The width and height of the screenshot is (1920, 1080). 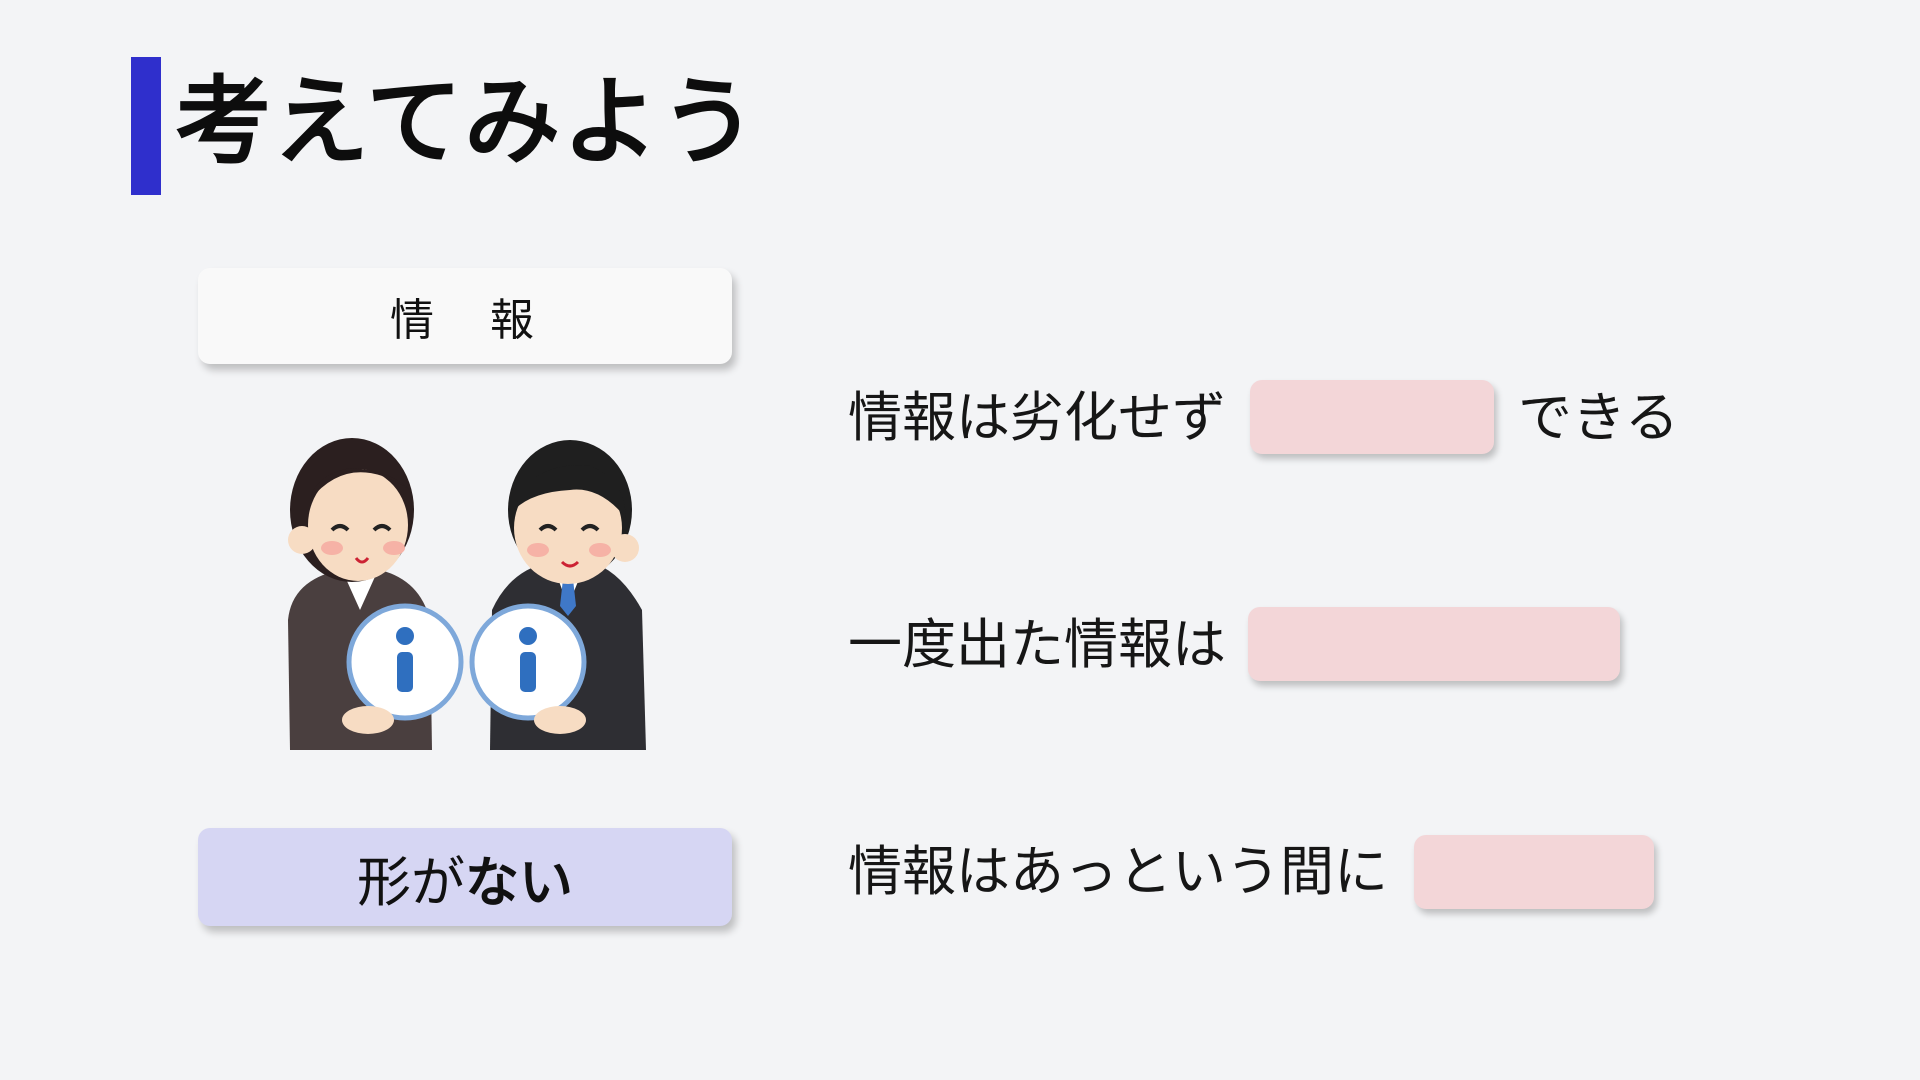 What do you see at coordinates (1037, 417) in the screenshot?
I see `sentence-1-before: 情報は劣化せず` at bounding box center [1037, 417].